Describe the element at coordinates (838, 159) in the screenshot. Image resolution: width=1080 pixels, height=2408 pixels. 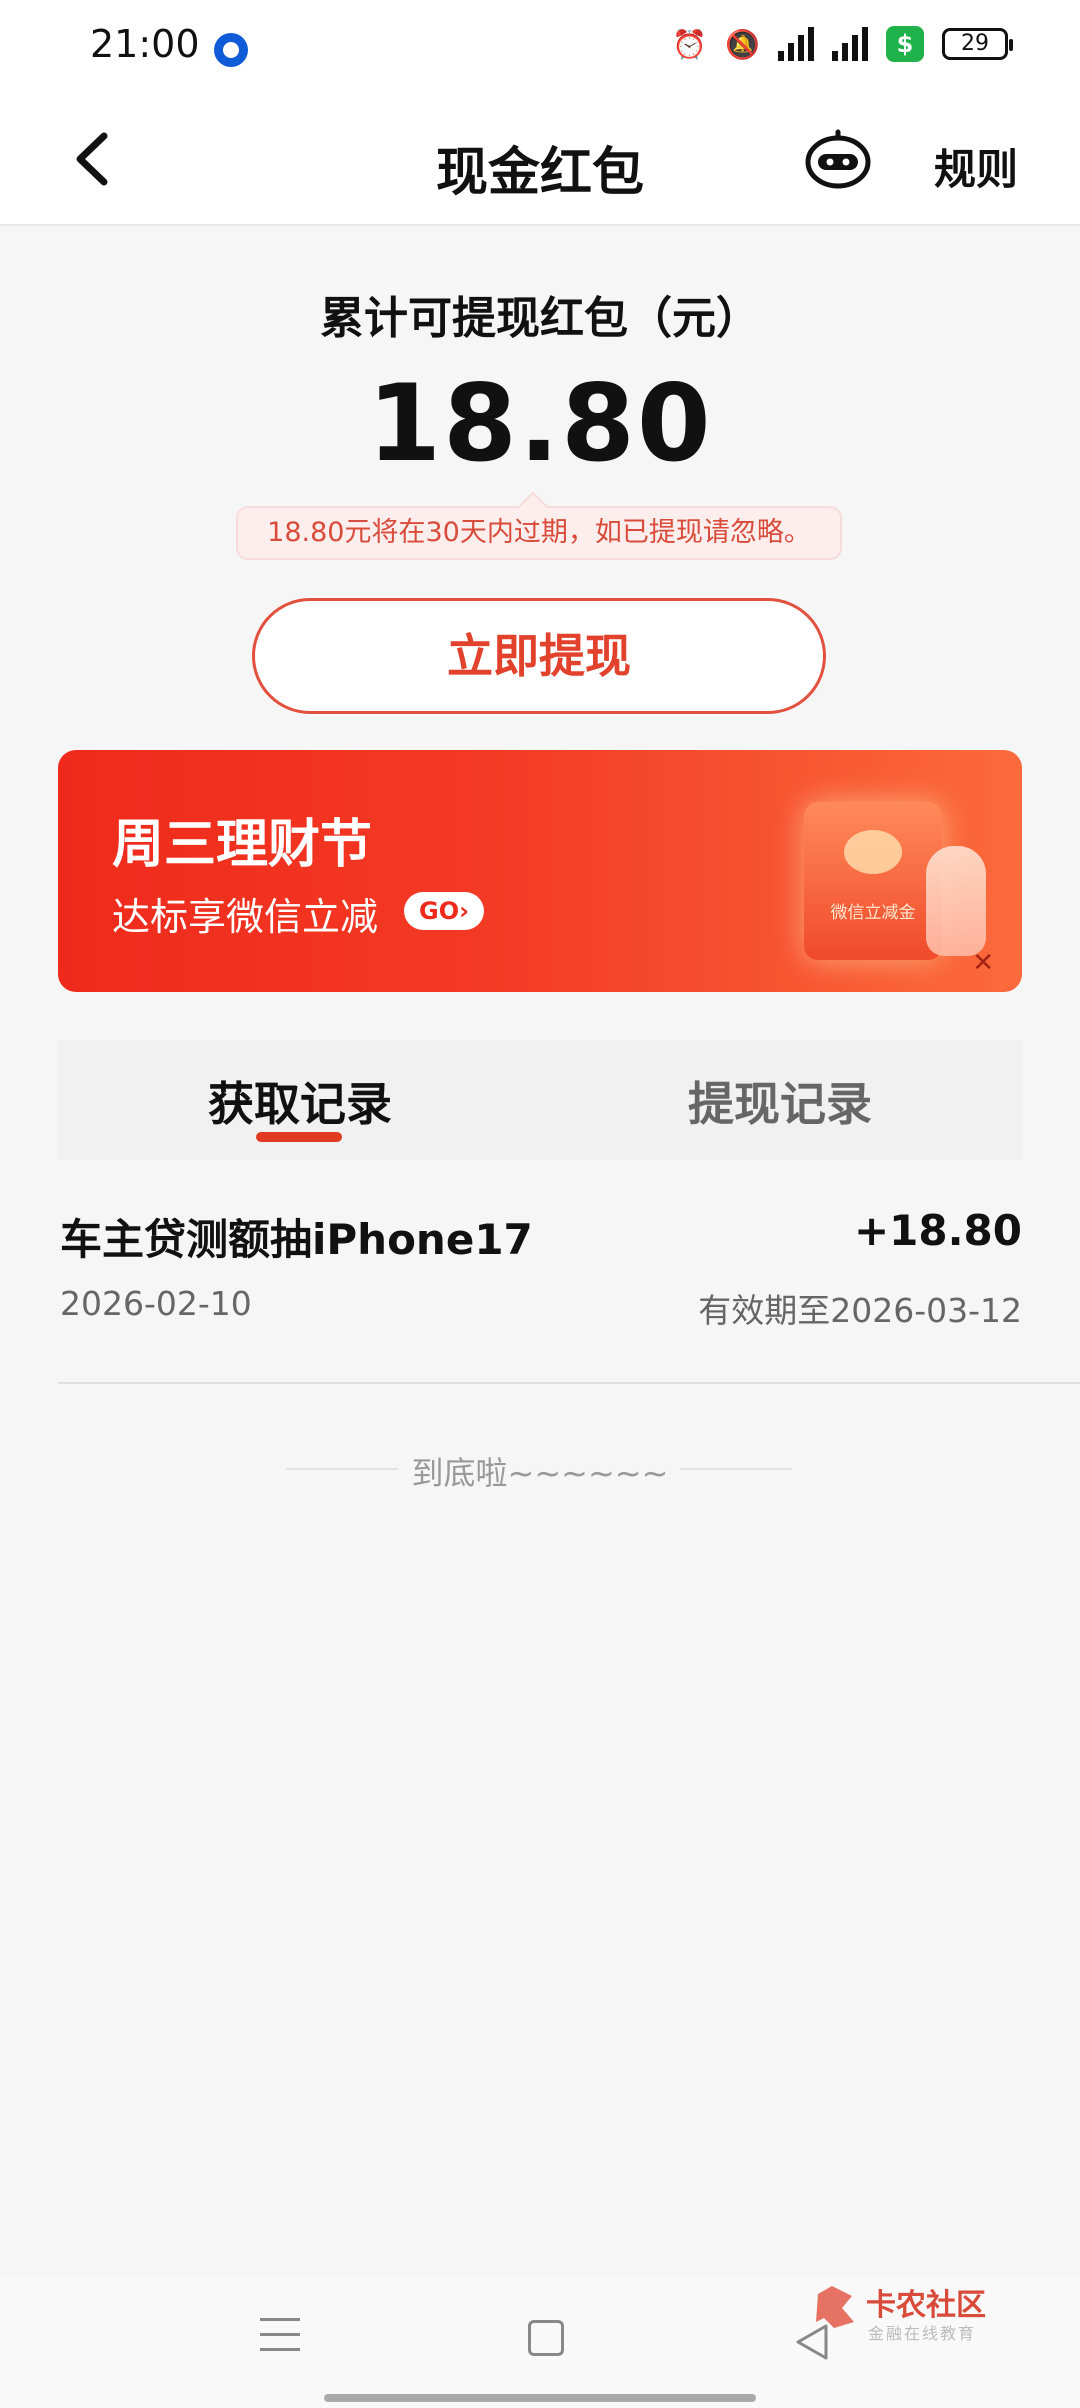
I see `customer-service-robot-icon` at that location.